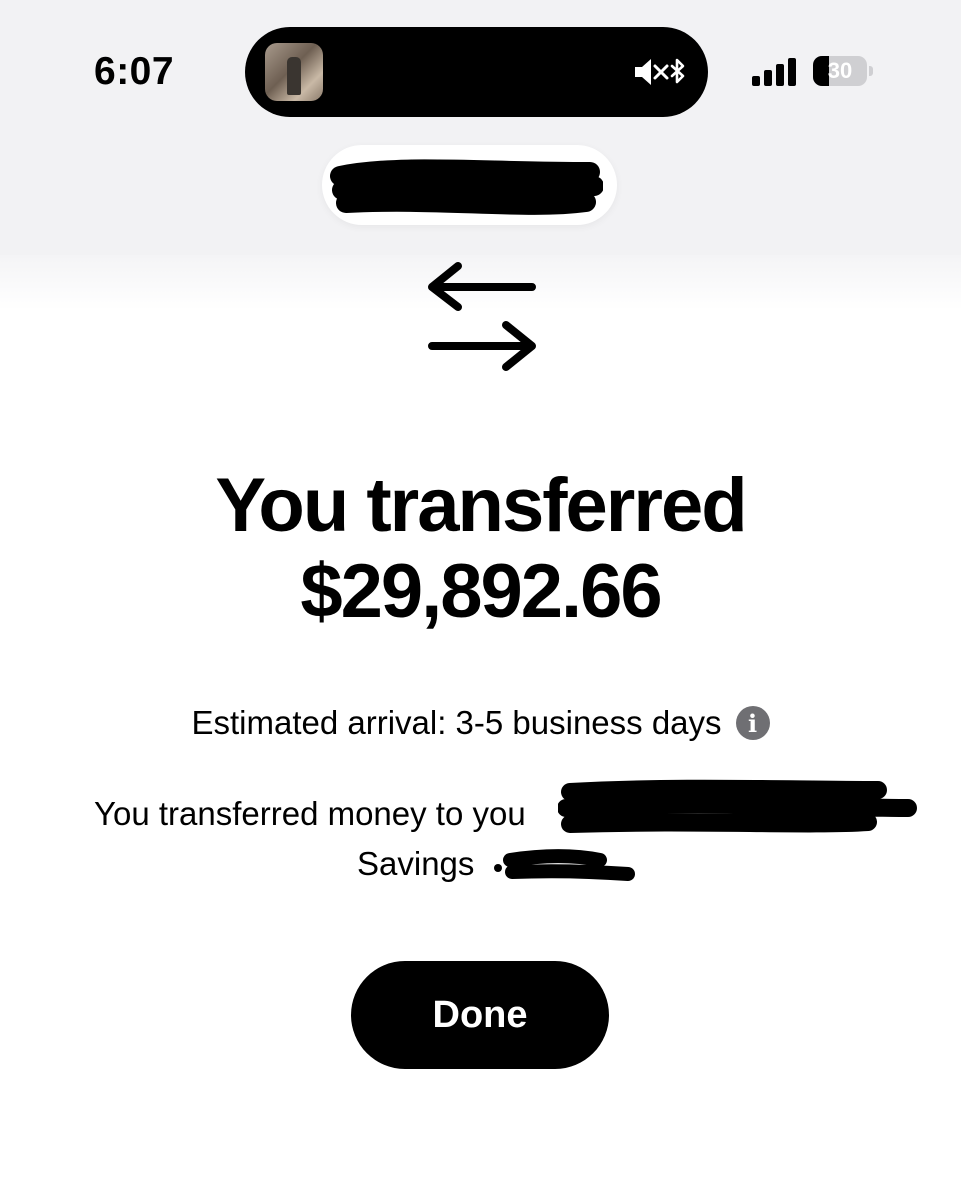  Describe the element at coordinates (466, 187) in the screenshot. I see `redaction-scribble-title` at that location.